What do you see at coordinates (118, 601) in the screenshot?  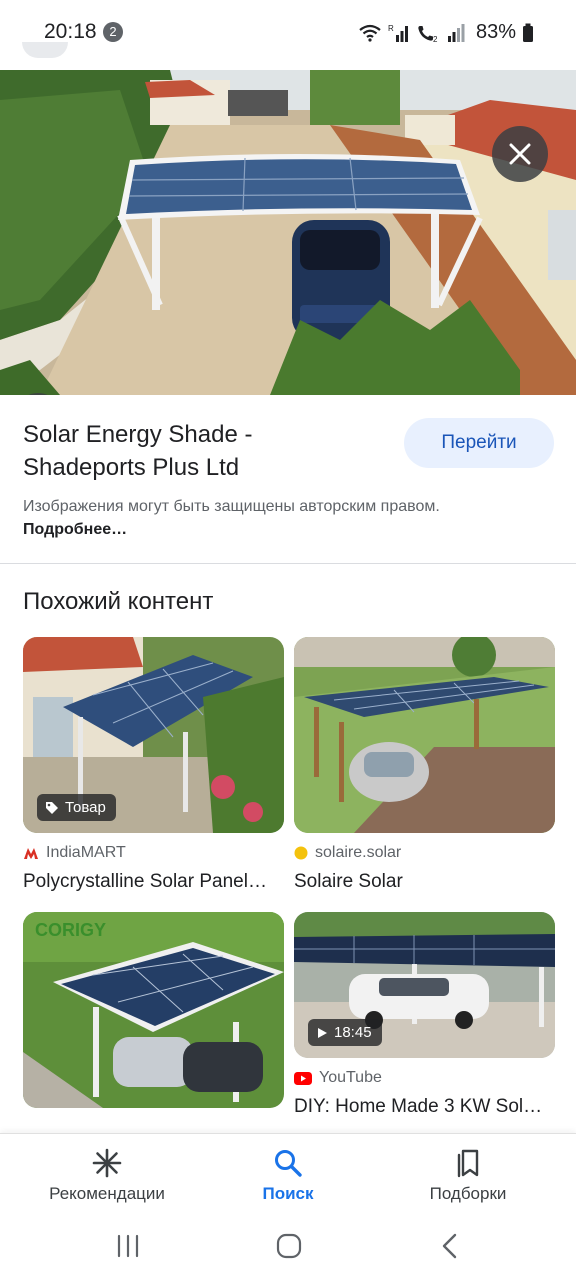 I see `similar-content-heading: Похожий контент` at bounding box center [118, 601].